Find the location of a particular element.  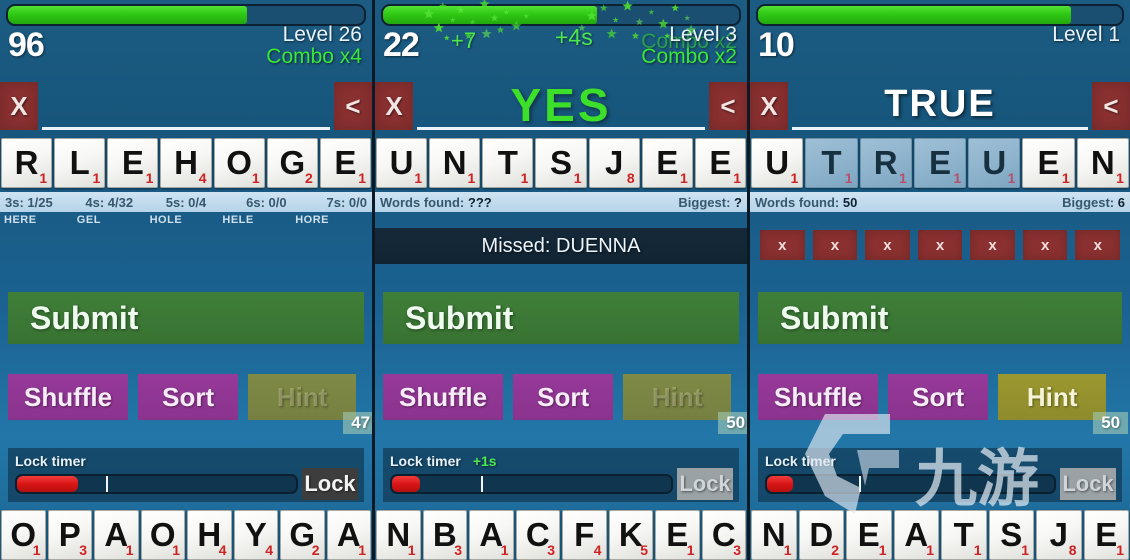

tile-letter: E is located at coordinates (345, 162).